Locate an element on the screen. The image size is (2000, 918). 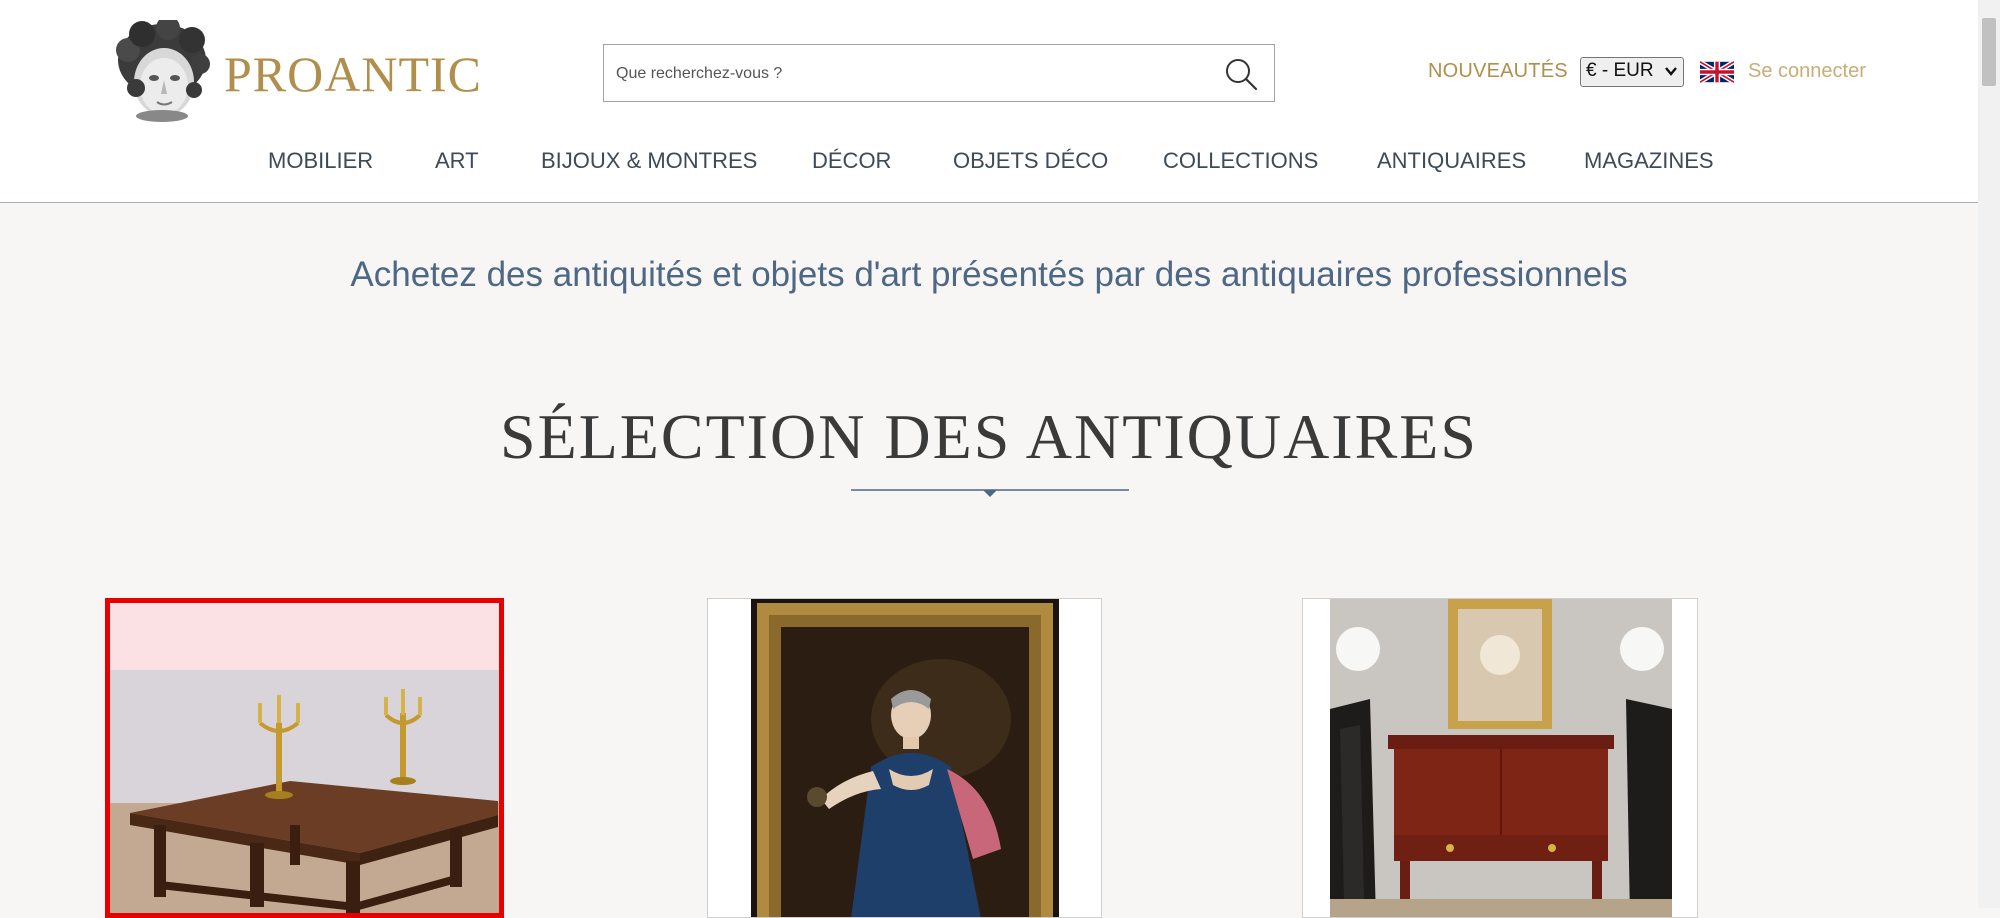
product-image-portrait-painting is located at coordinates (905, 758).